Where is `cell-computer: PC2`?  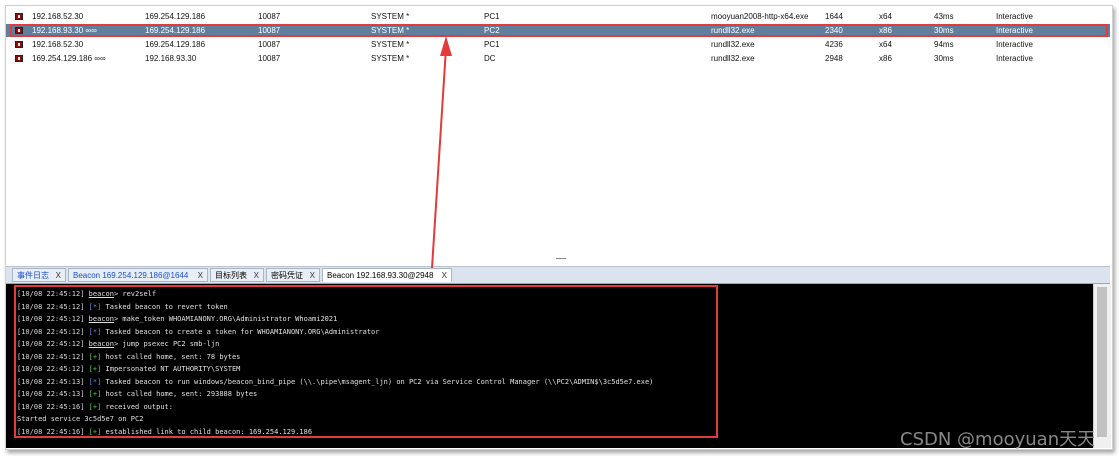
cell-computer: PC2 is located at coordinates (492, 30).